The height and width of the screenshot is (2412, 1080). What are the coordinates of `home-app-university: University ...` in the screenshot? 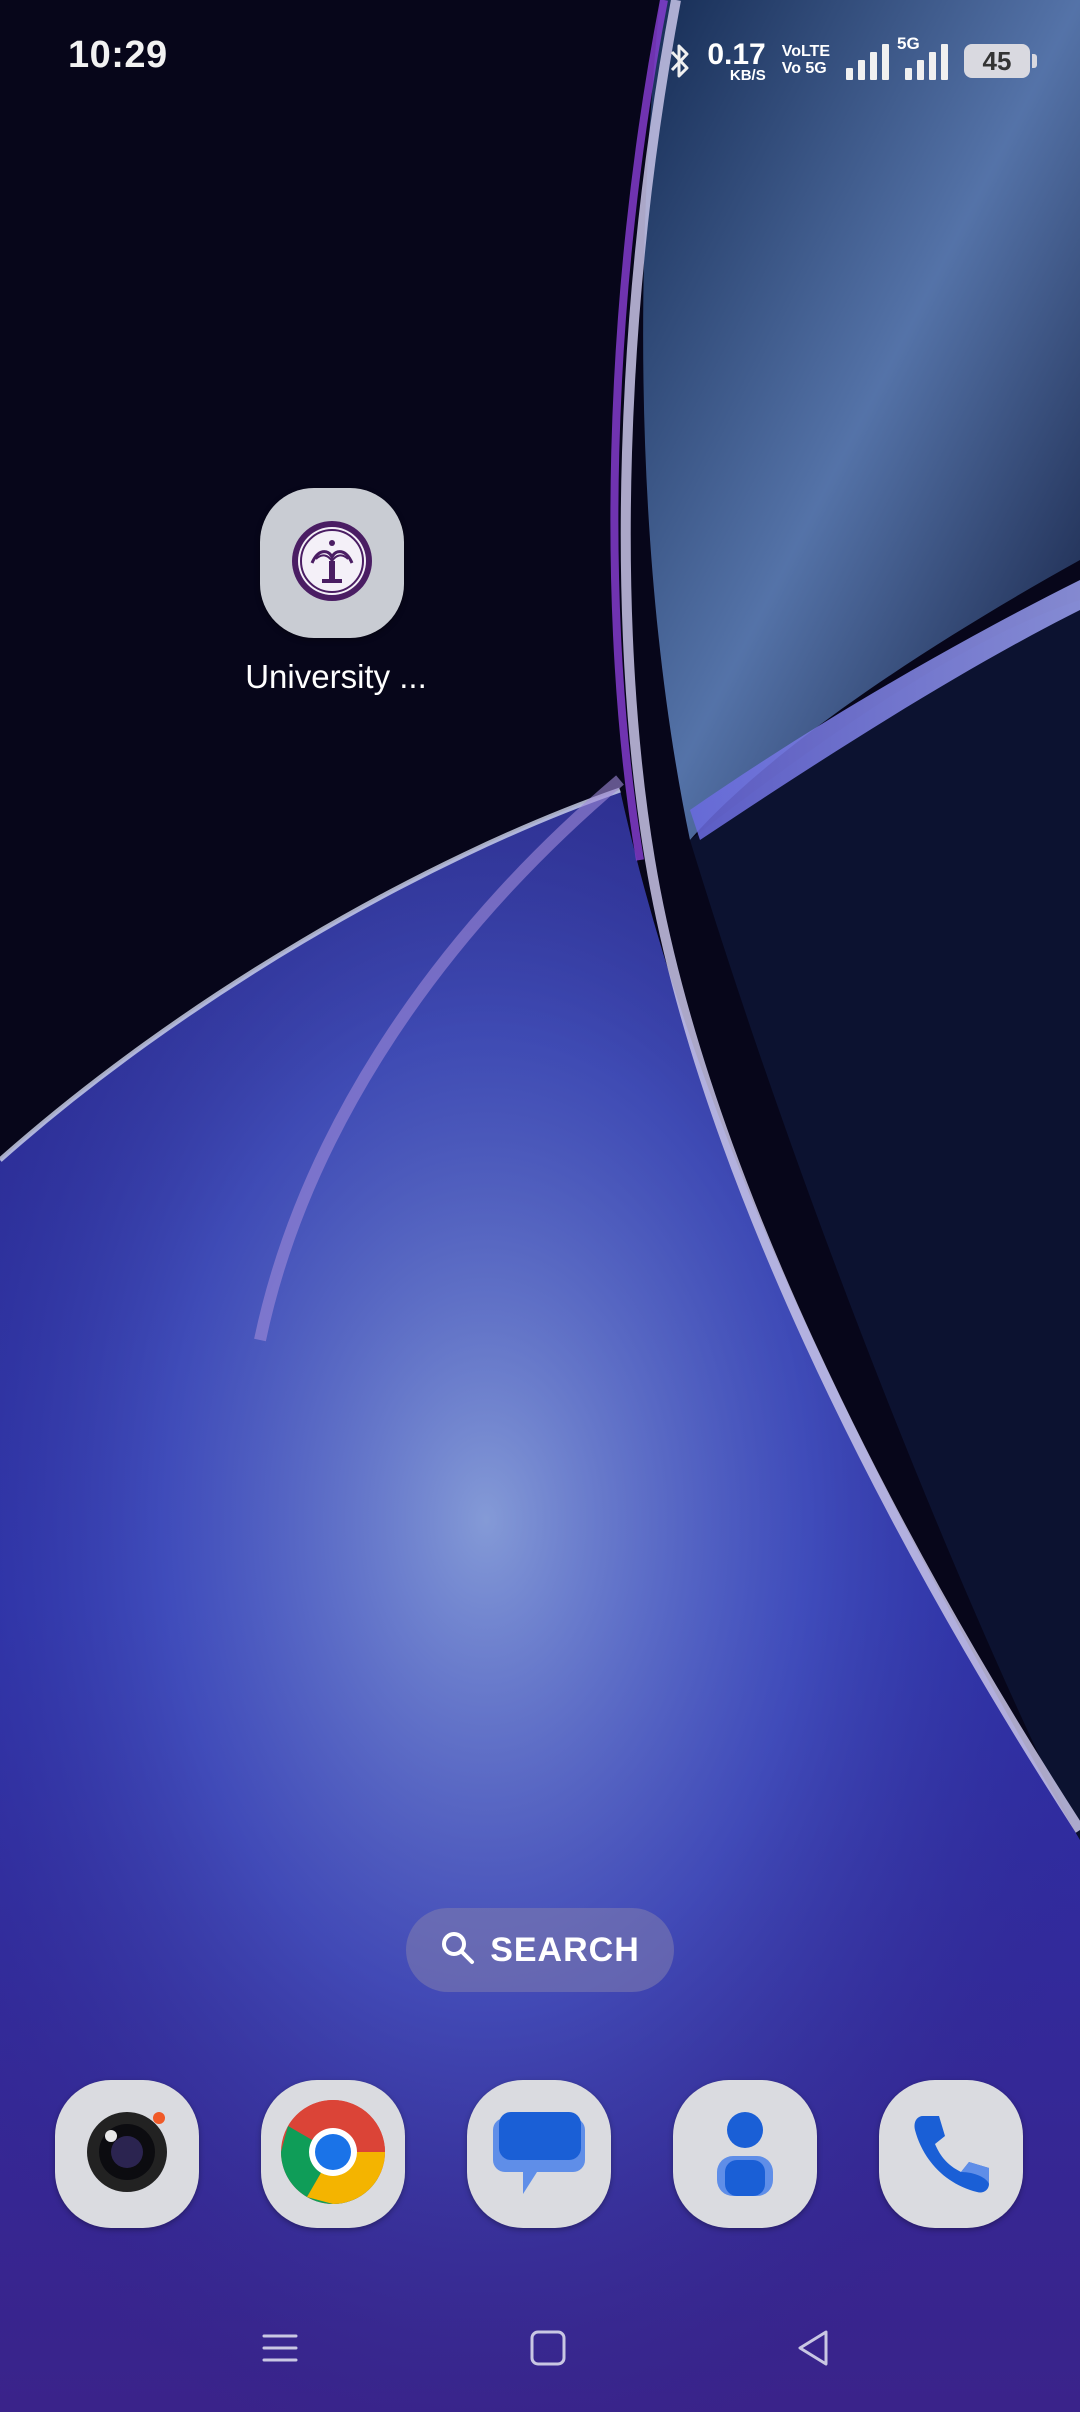 It's located at (334, 592).